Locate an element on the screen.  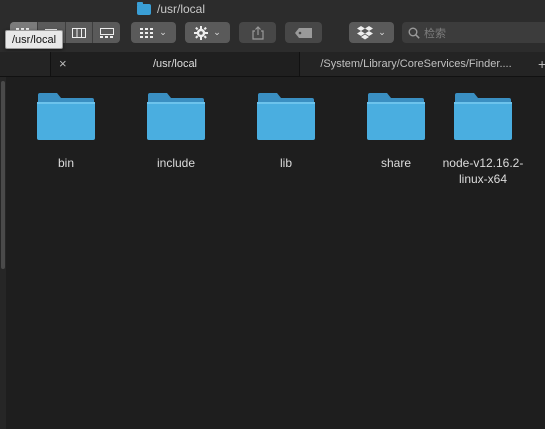
folder-label: node-v12.16.2-linux-x64 is located at coordinates (483, 171).